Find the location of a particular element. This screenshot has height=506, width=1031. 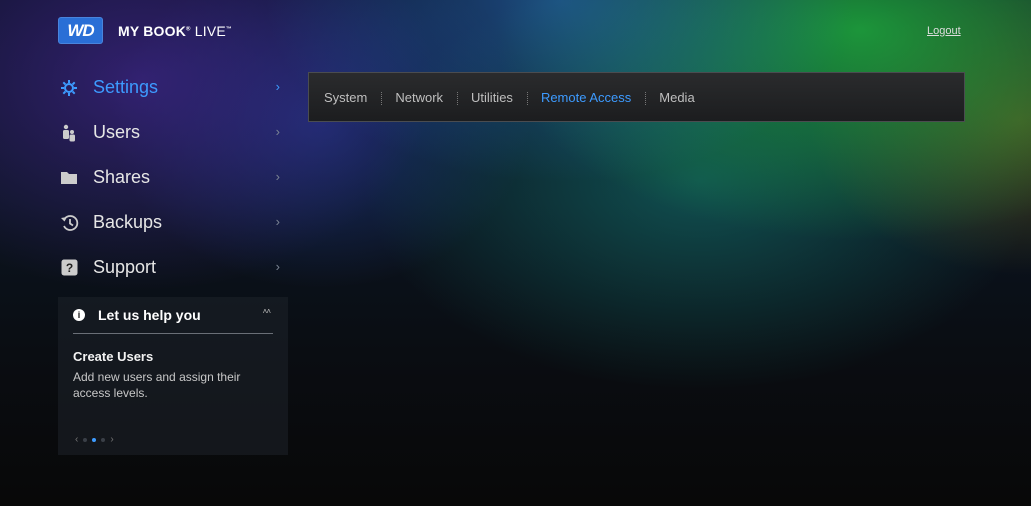

folder-icon is located at coordinates (69, 177).